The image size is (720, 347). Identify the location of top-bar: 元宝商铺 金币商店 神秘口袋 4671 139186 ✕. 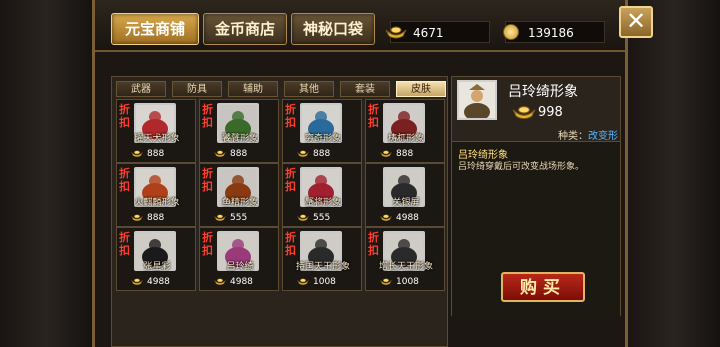
(374, 26).